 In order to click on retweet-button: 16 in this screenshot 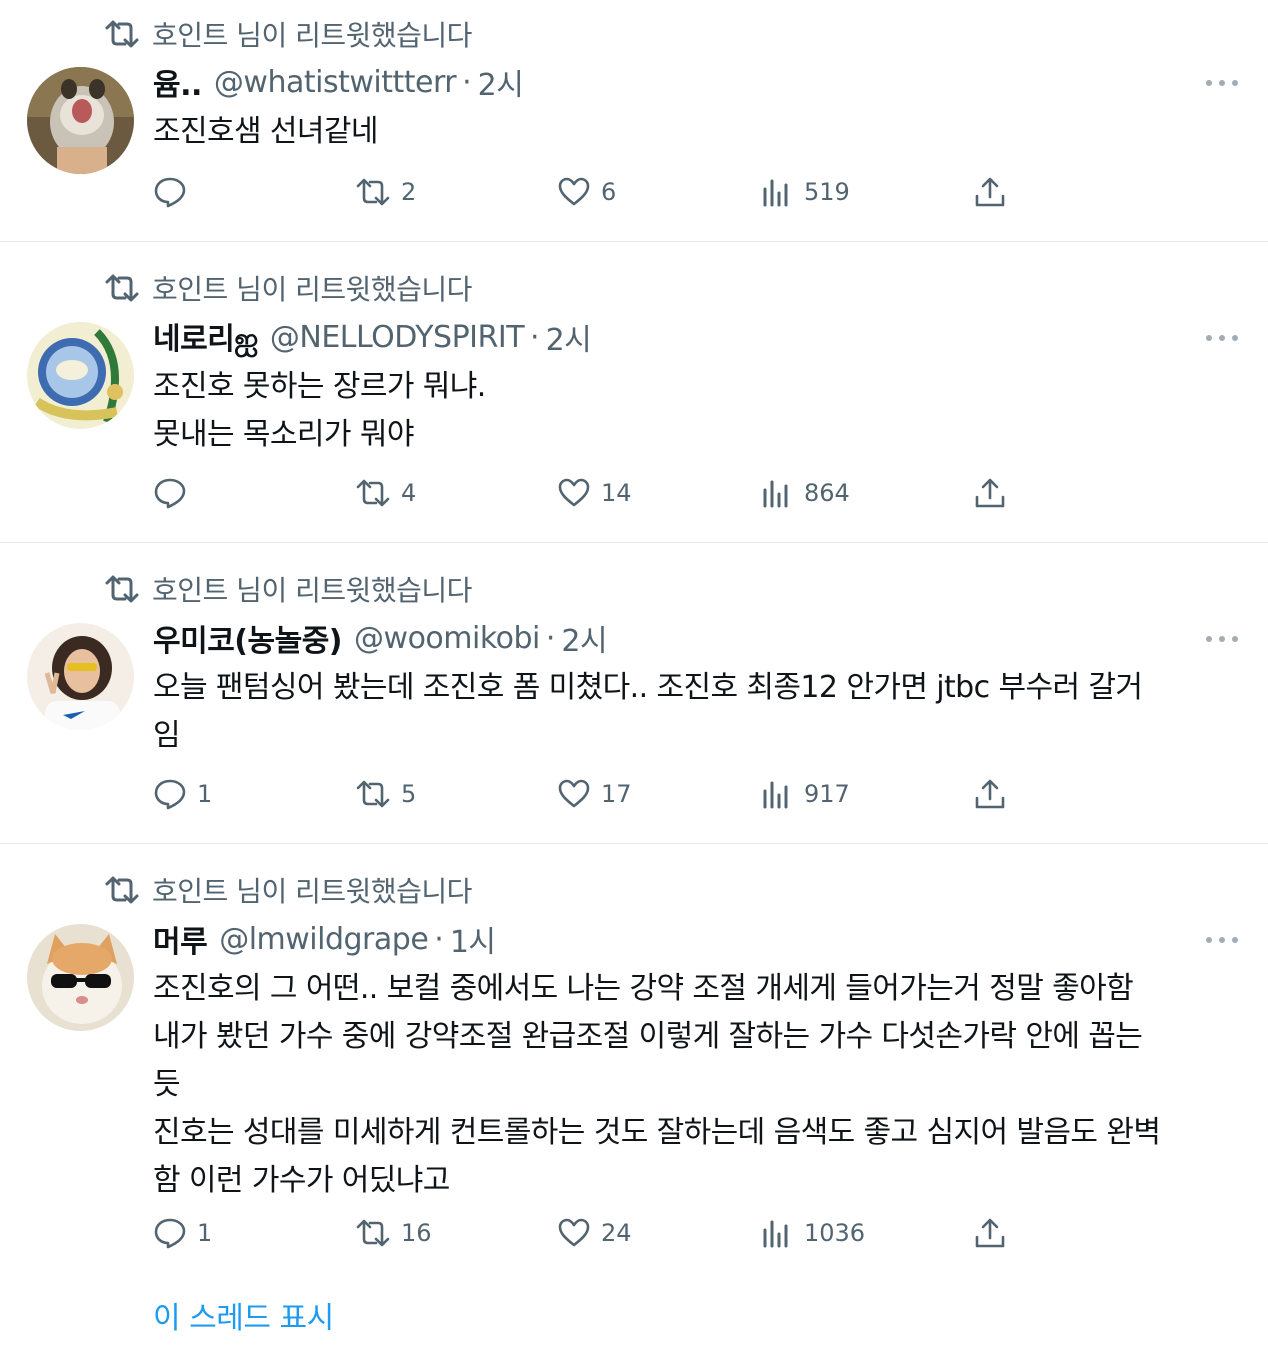, I will do `click(393, 1233)`.